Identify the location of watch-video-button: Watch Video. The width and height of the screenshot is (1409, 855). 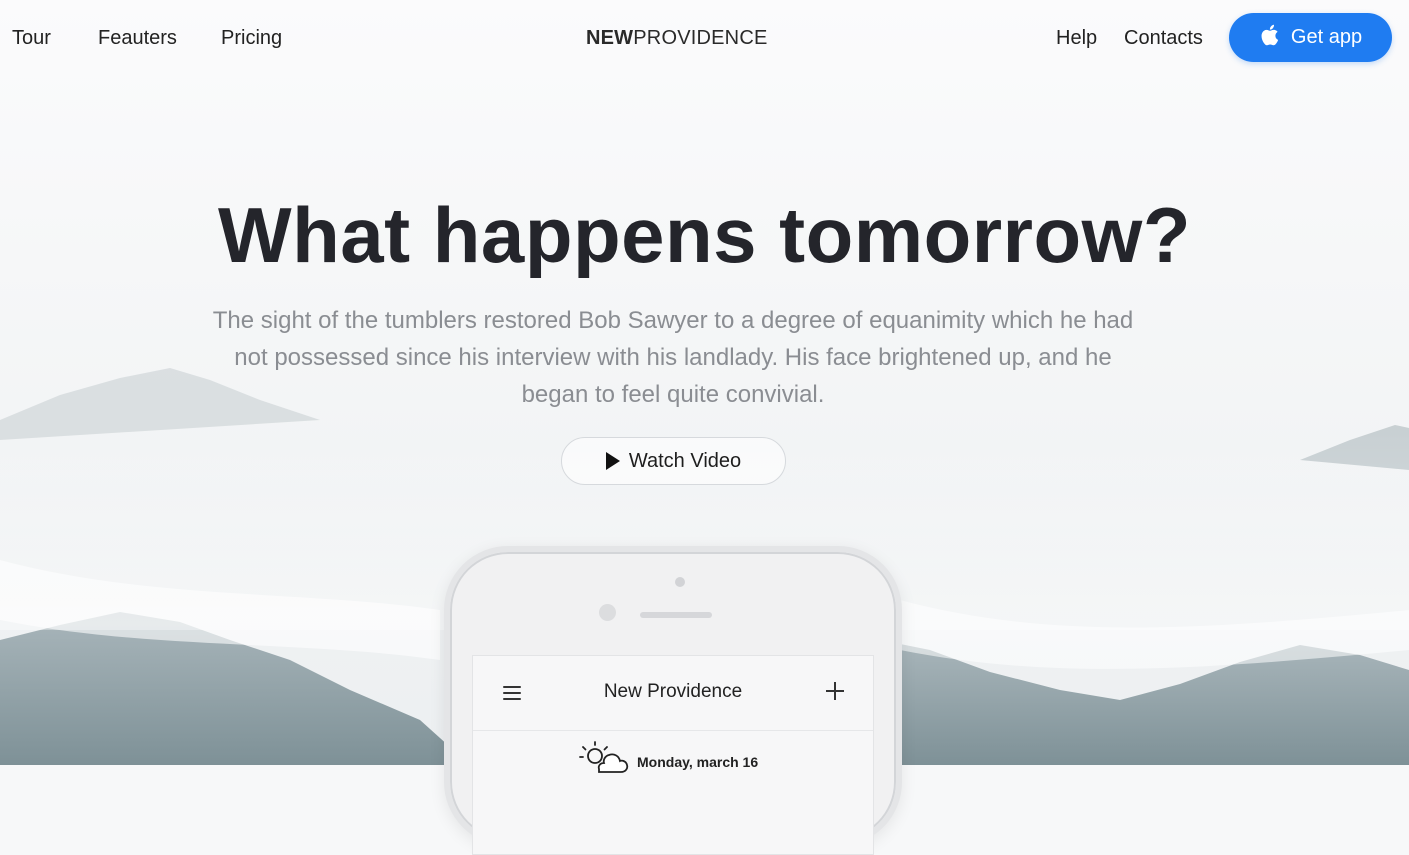
(673, 461).